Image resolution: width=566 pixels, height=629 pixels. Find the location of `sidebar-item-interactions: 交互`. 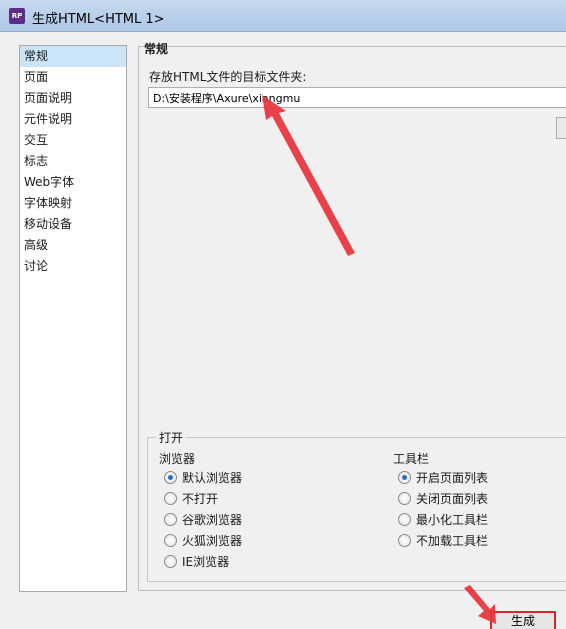

sidebar-item-interactions: 交互 is located at coordinates (73, 140).